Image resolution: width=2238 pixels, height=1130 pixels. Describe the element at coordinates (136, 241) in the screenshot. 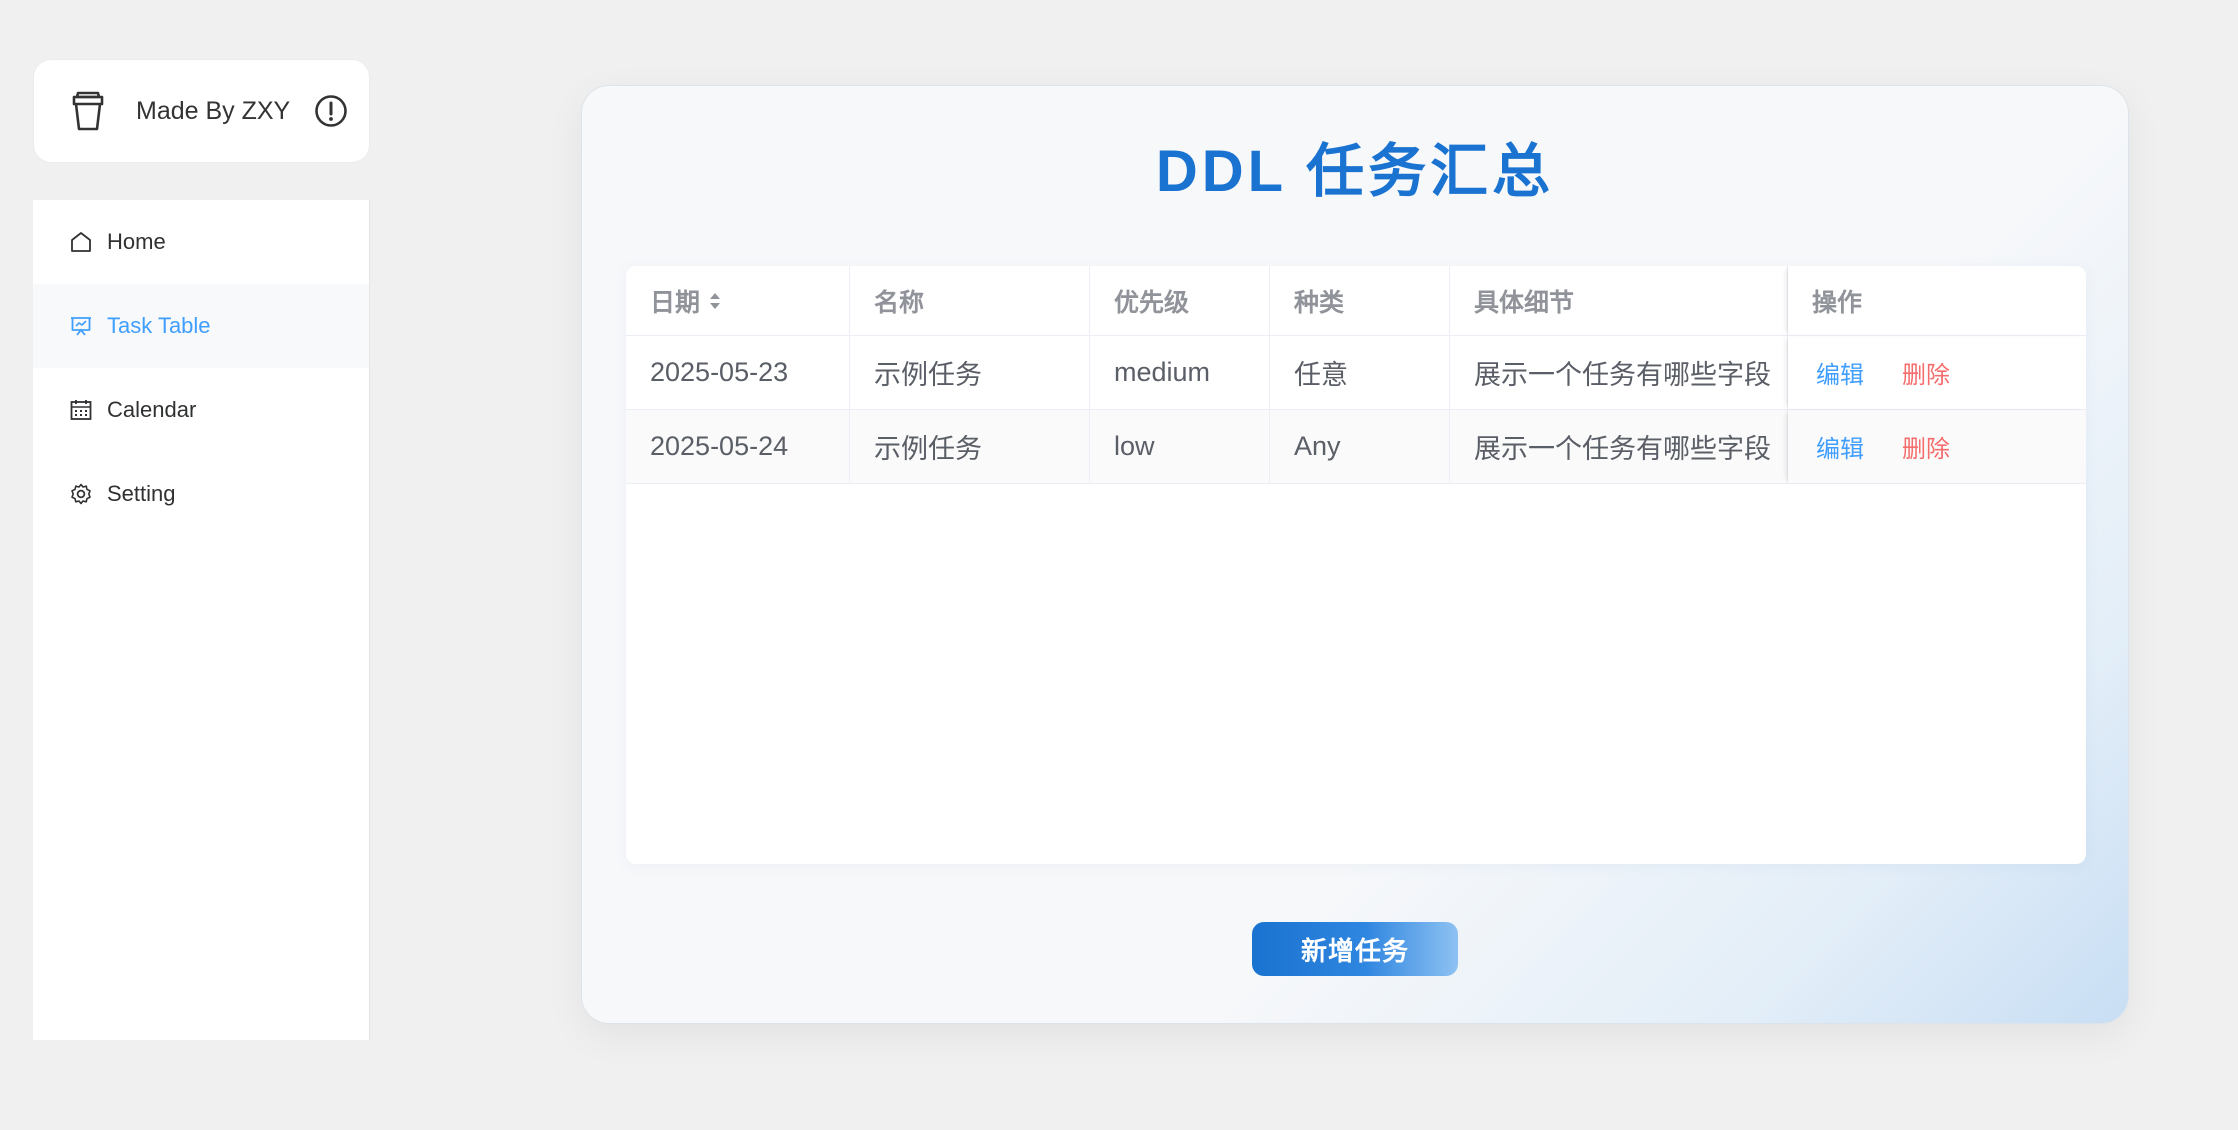

I see `sidebar-item-label: Home` at that location.